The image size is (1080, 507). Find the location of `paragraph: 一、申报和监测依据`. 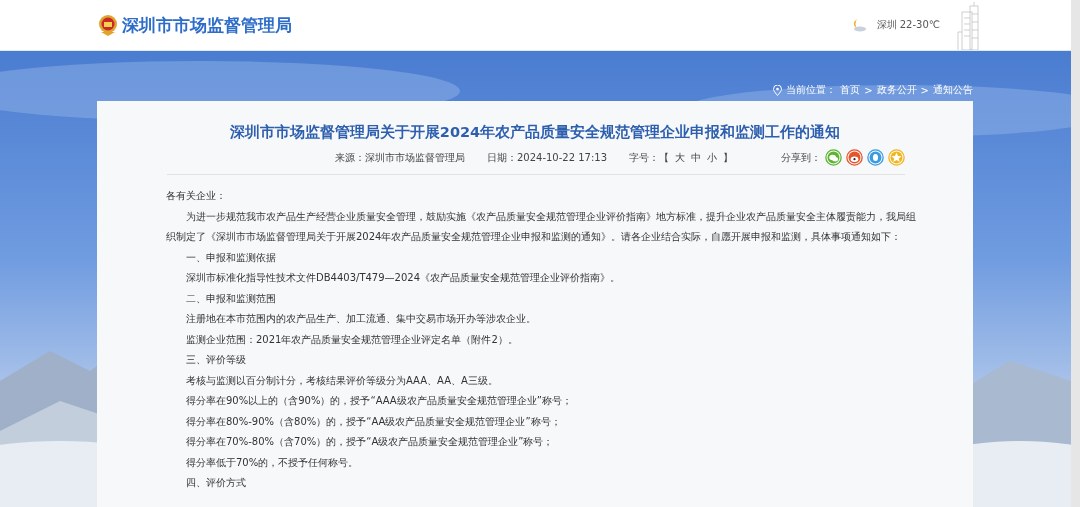

paragraph: 一、申报和监测依据 is located at coordinates (231, 257).